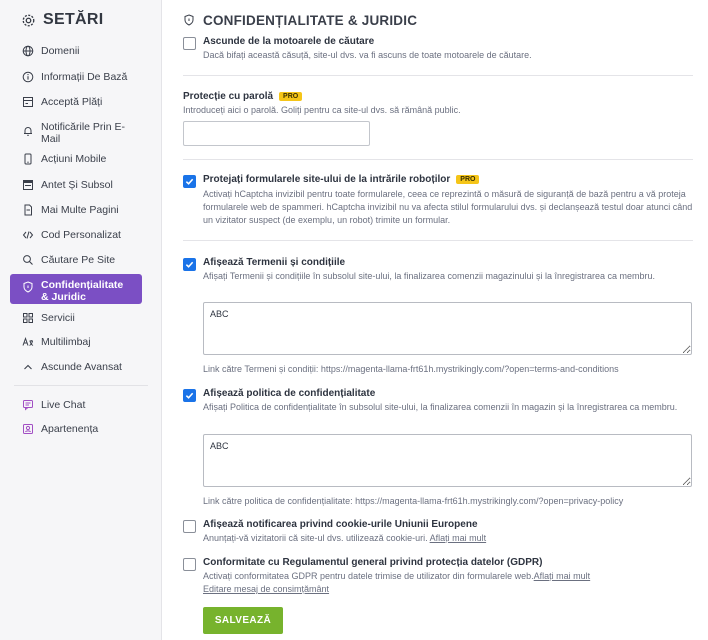 The height and width of the screenshot is (640, 708). I want to click on sidebar-item-servicii: Servicii, so click(81, 318).